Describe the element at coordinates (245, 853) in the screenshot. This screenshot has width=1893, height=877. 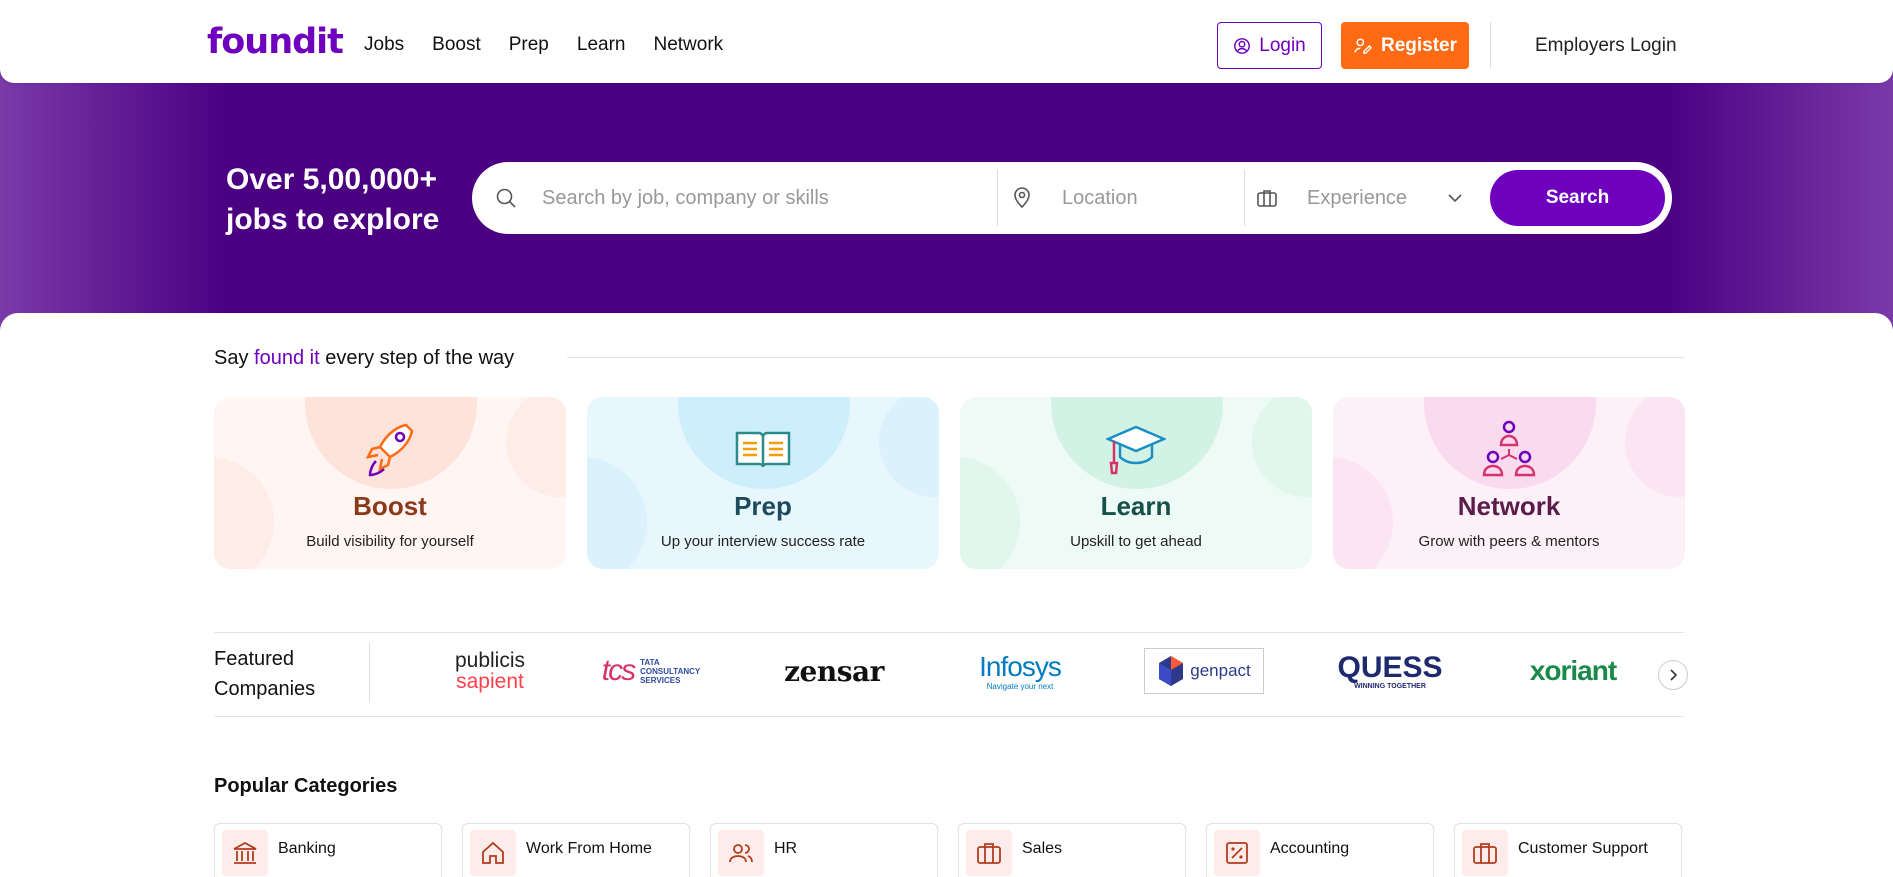
I see `bank-icon` at that location.